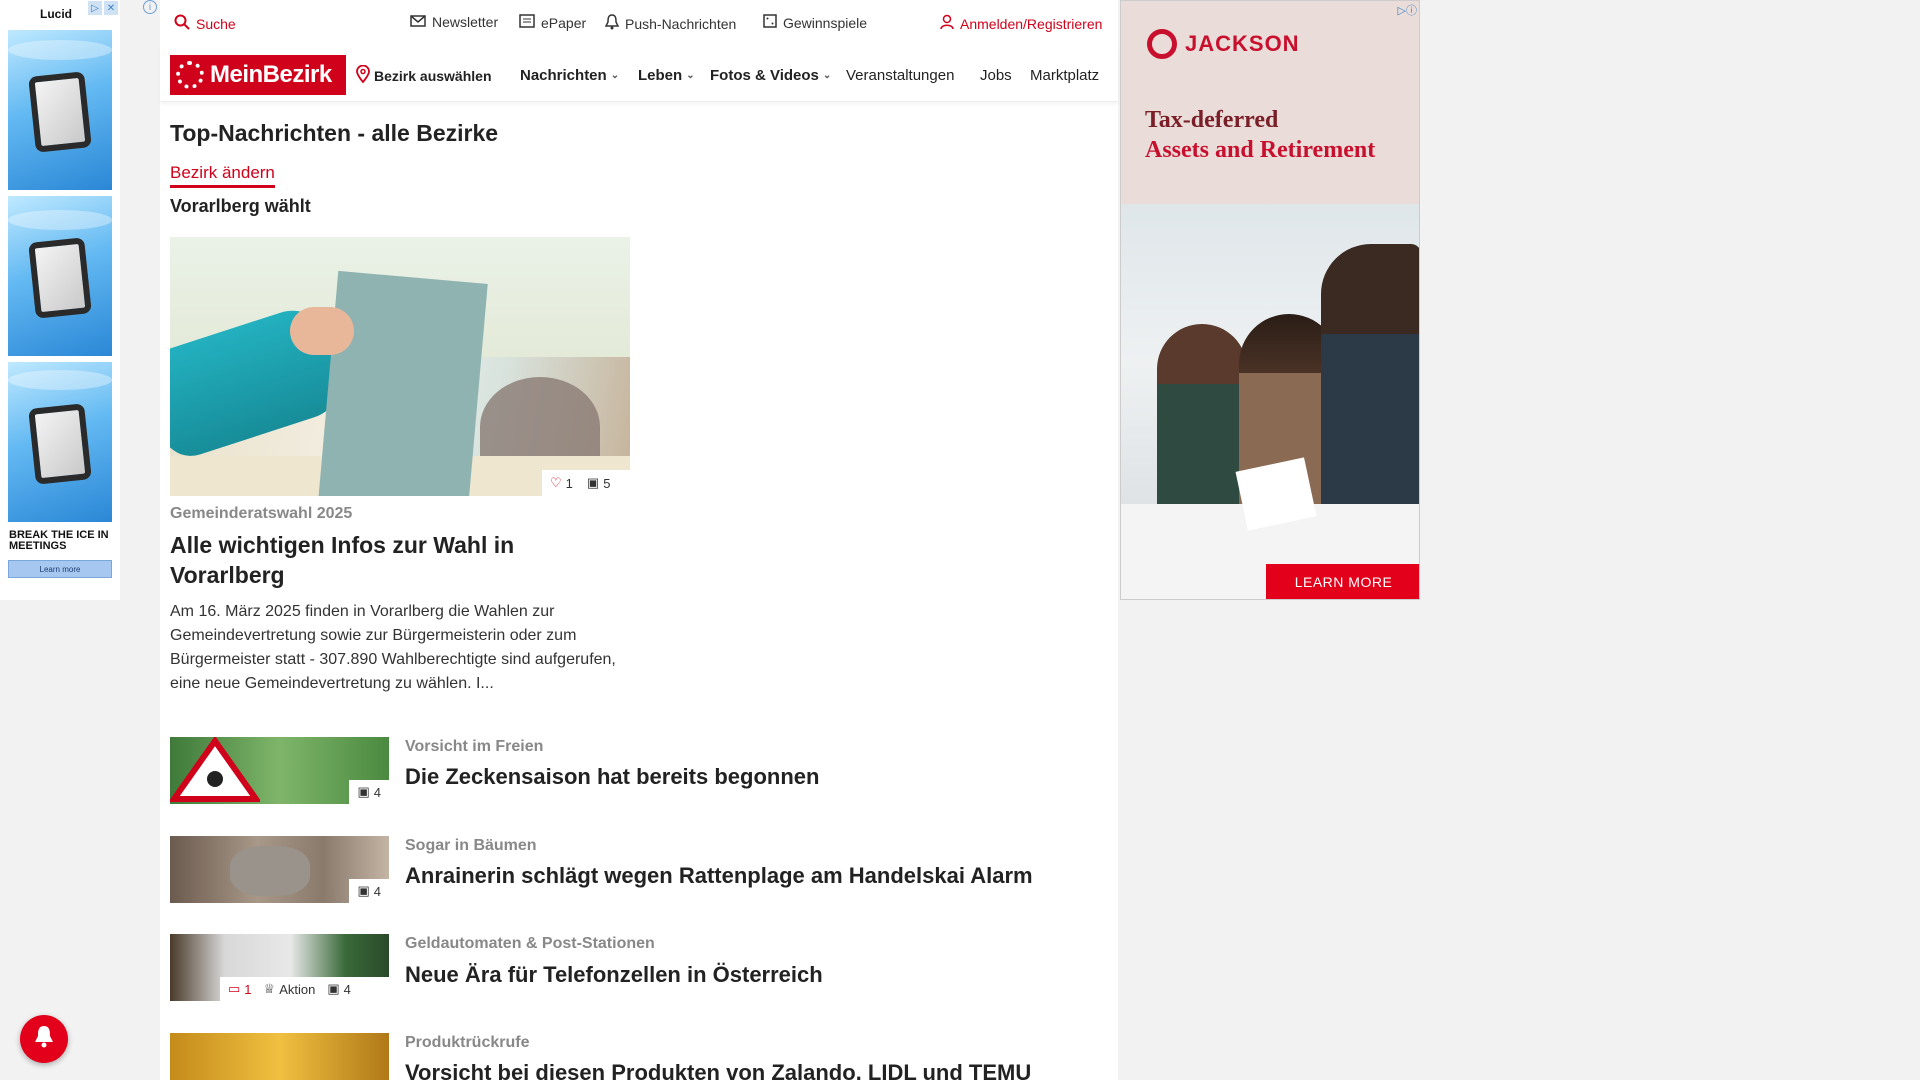  Describe the element at coordinates (474, 746) in the screenshot. I see `article-kicker: Vorsicht im Freien` at that location.